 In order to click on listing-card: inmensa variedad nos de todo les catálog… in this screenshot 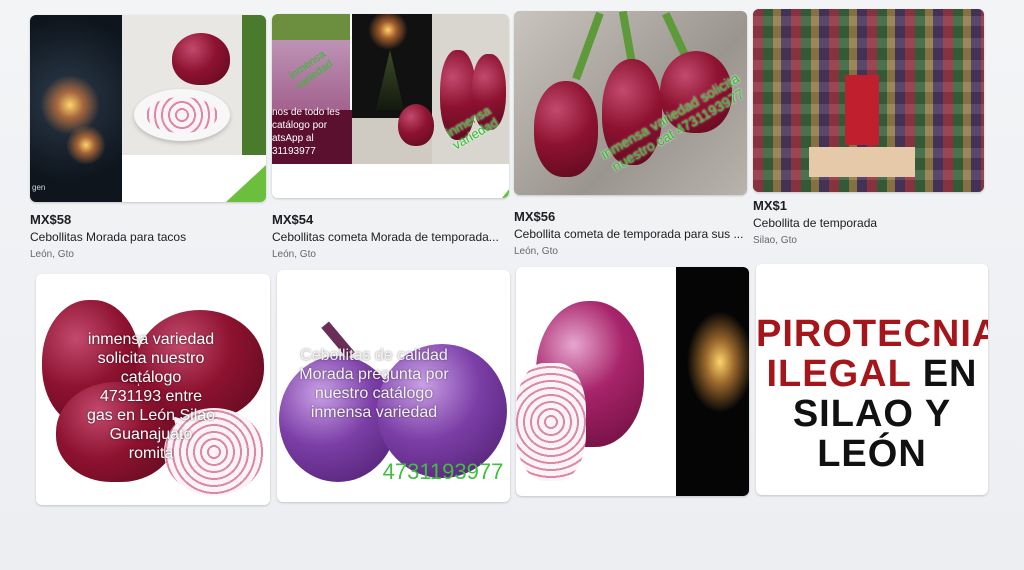, I will do `click(390, 137)`.